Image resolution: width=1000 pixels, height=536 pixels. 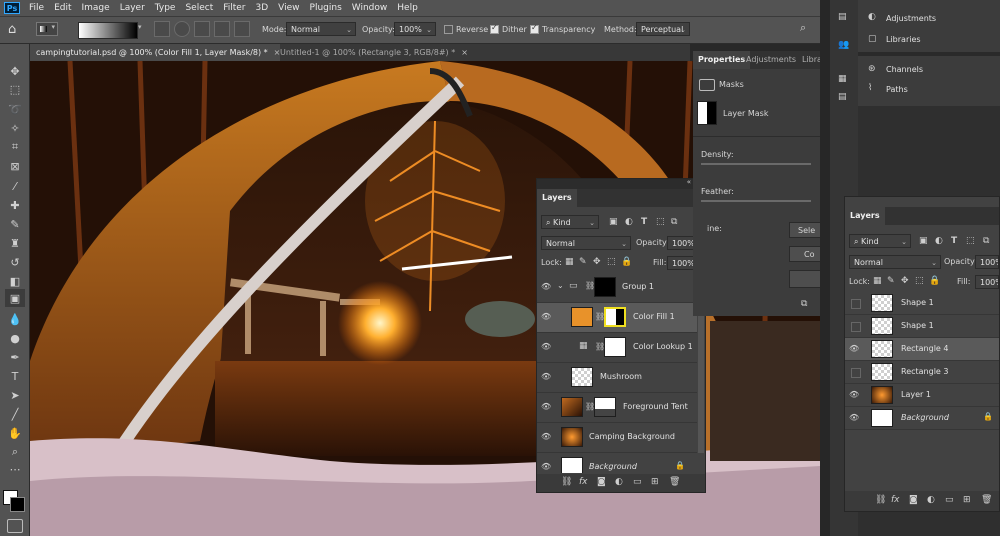 What do you see at coordinates (621, 183) in the screenshot?
I see `panel-drag-bar: « ×` at bounding box center [621, 183].